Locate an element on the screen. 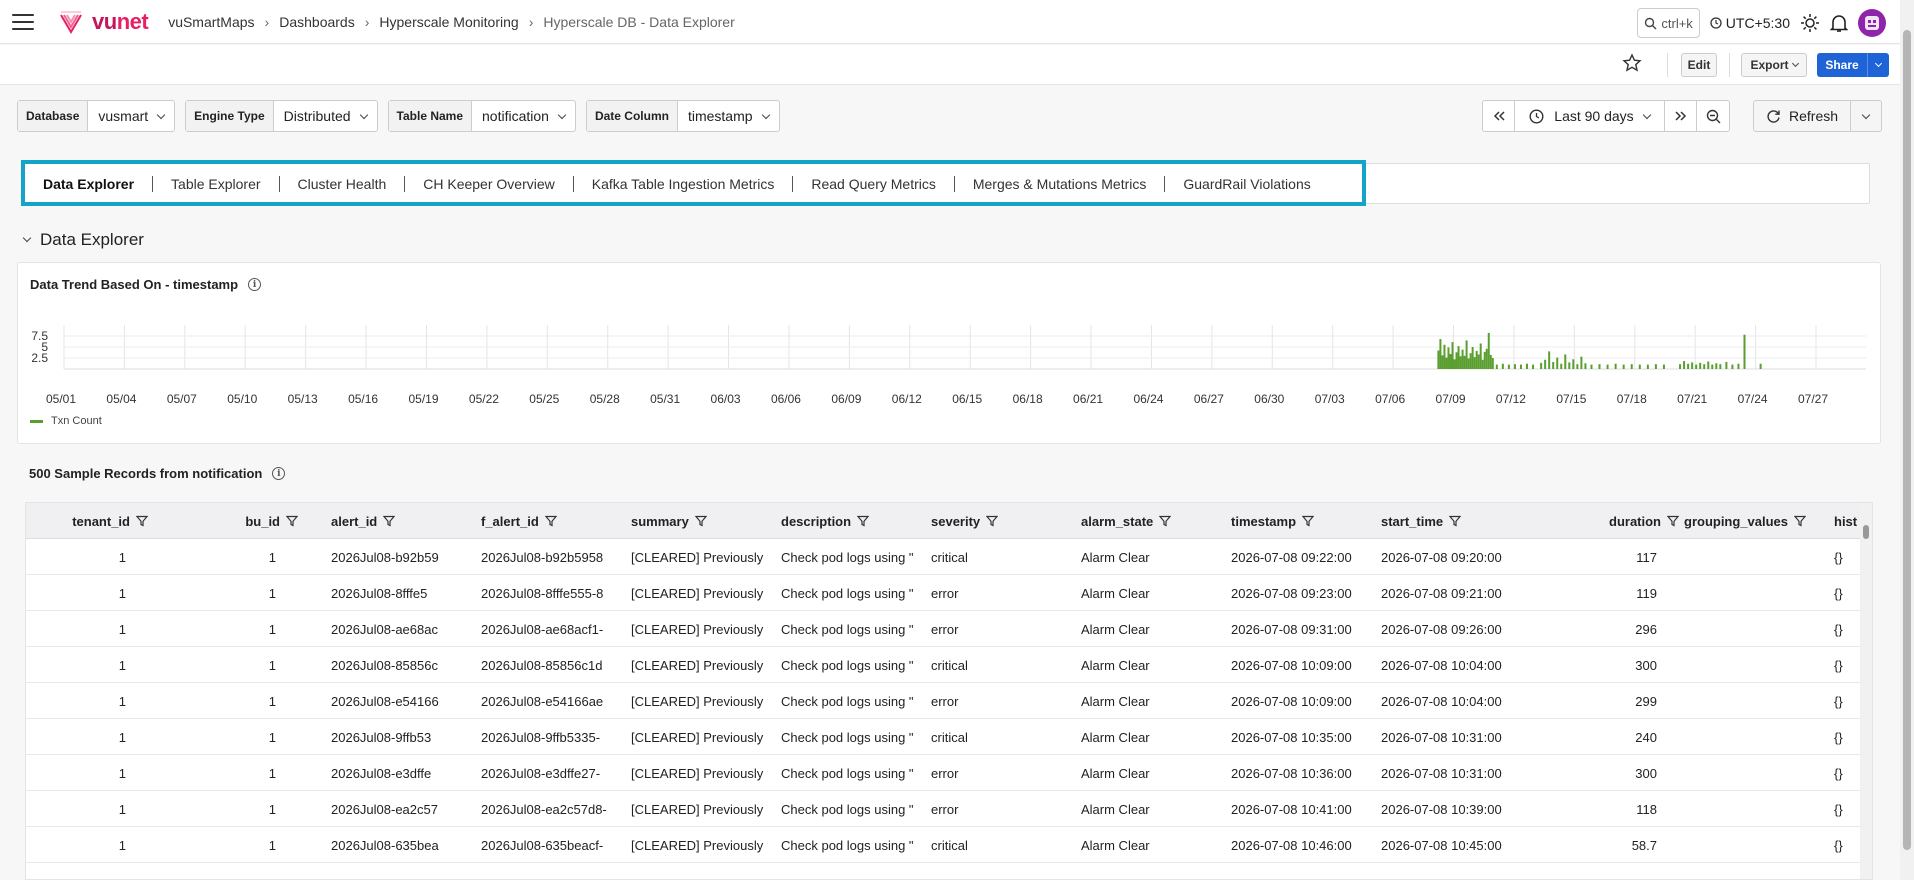 This screenshot has height=880, width=1914. global-search: ctrl+k is located at coordinates (1668, 23).